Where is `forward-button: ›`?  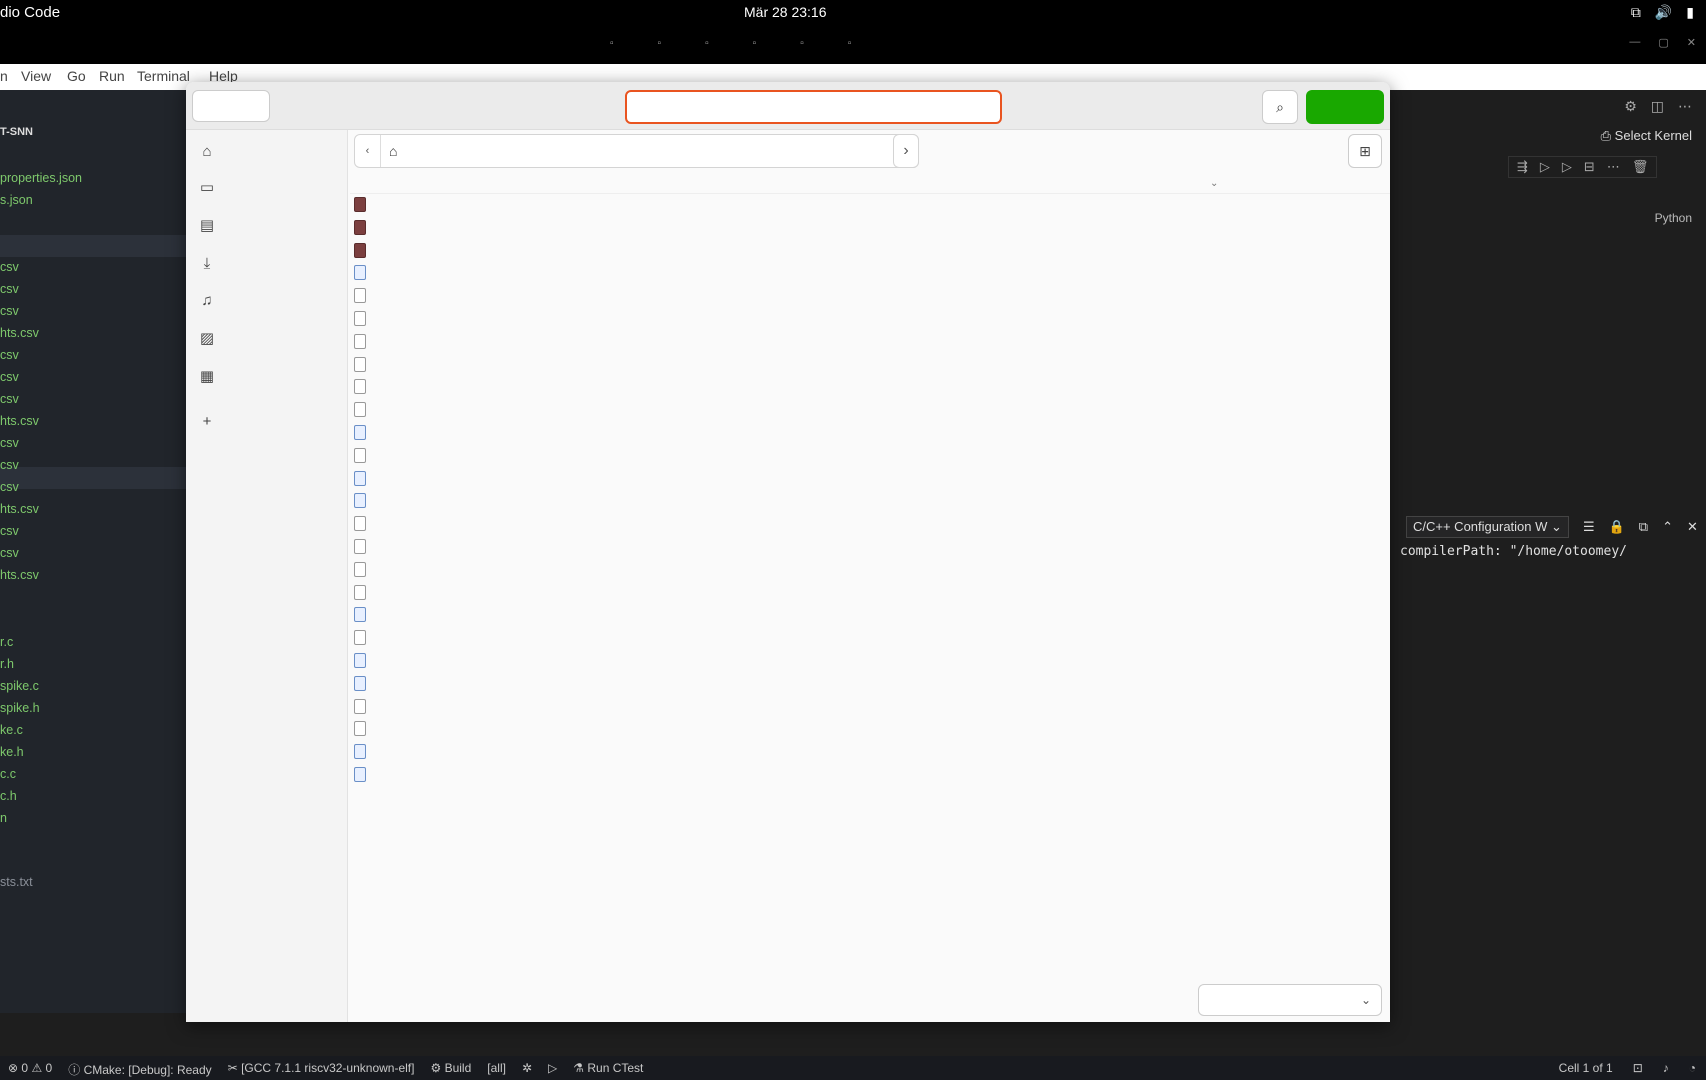 forward-button: › is located at coordinates (906, 151).